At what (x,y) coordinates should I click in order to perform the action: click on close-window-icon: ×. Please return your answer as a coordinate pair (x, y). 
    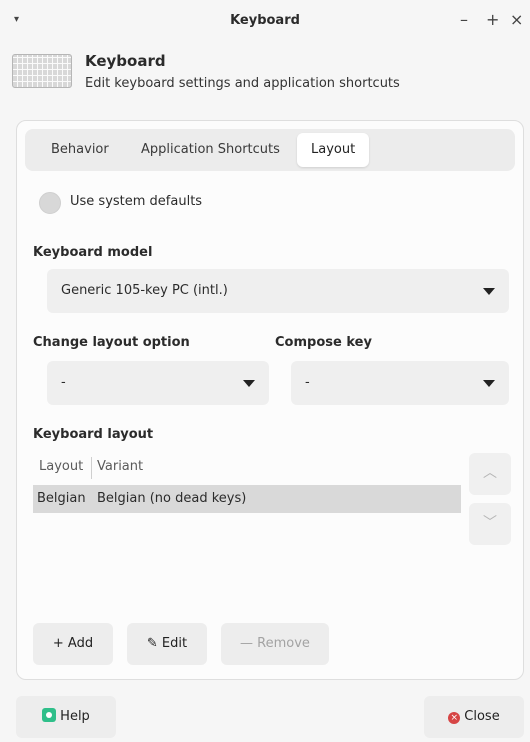
    Looking at the image, I should click on (516, 19).